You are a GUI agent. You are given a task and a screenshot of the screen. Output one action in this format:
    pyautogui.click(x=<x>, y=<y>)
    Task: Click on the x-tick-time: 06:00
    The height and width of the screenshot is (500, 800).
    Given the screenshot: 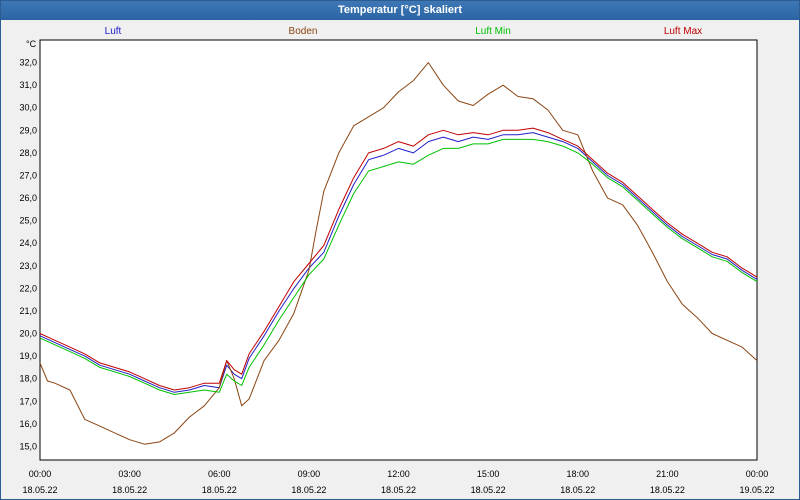 What is the action you would take?
    pyautogui.click(x=219, y=474)
    